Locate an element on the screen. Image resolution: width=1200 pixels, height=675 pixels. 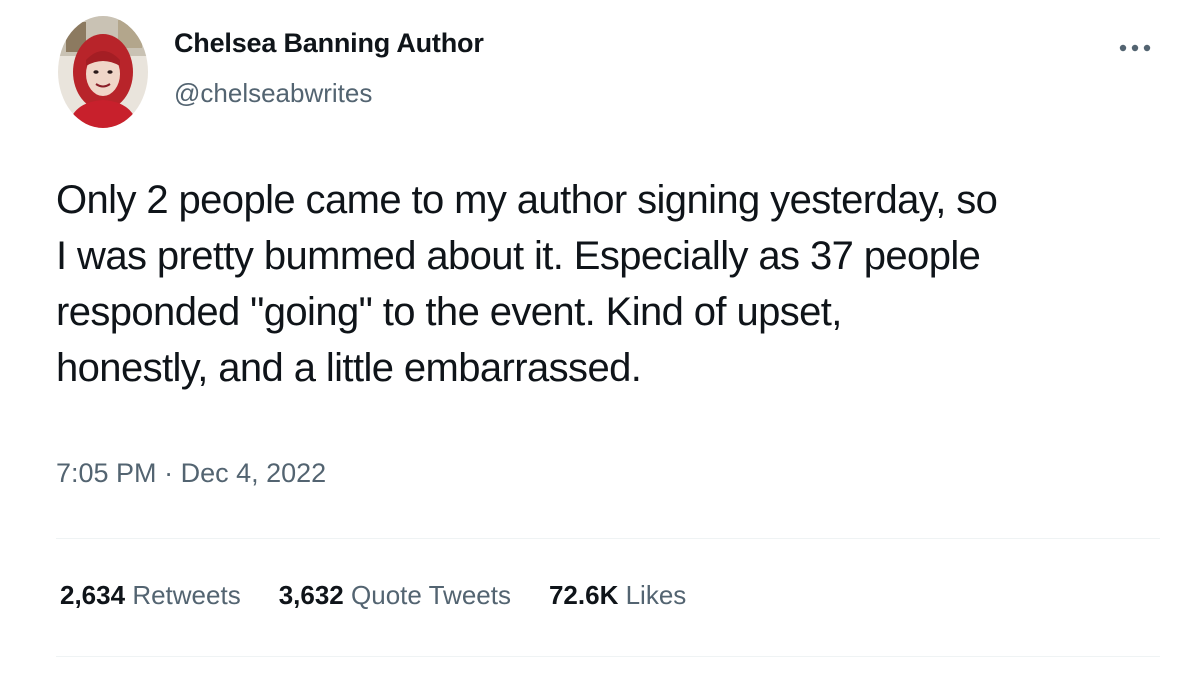
more-options-icon is located at coordinates (1135, 48).